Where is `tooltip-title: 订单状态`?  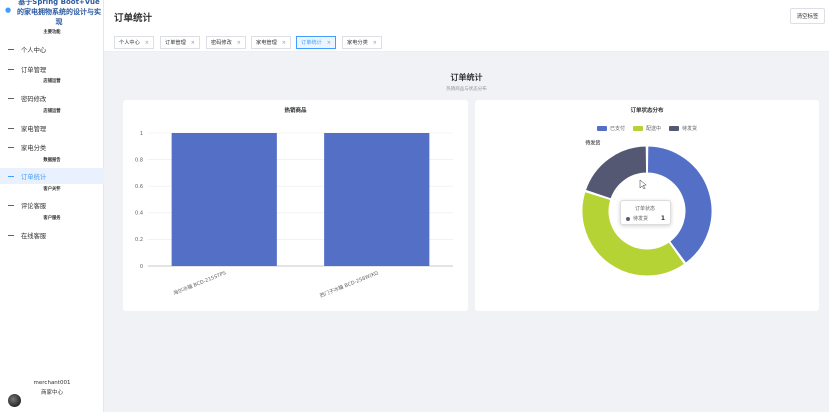
tooltip-title: 订单状态 is located at coordinates (645, 209).